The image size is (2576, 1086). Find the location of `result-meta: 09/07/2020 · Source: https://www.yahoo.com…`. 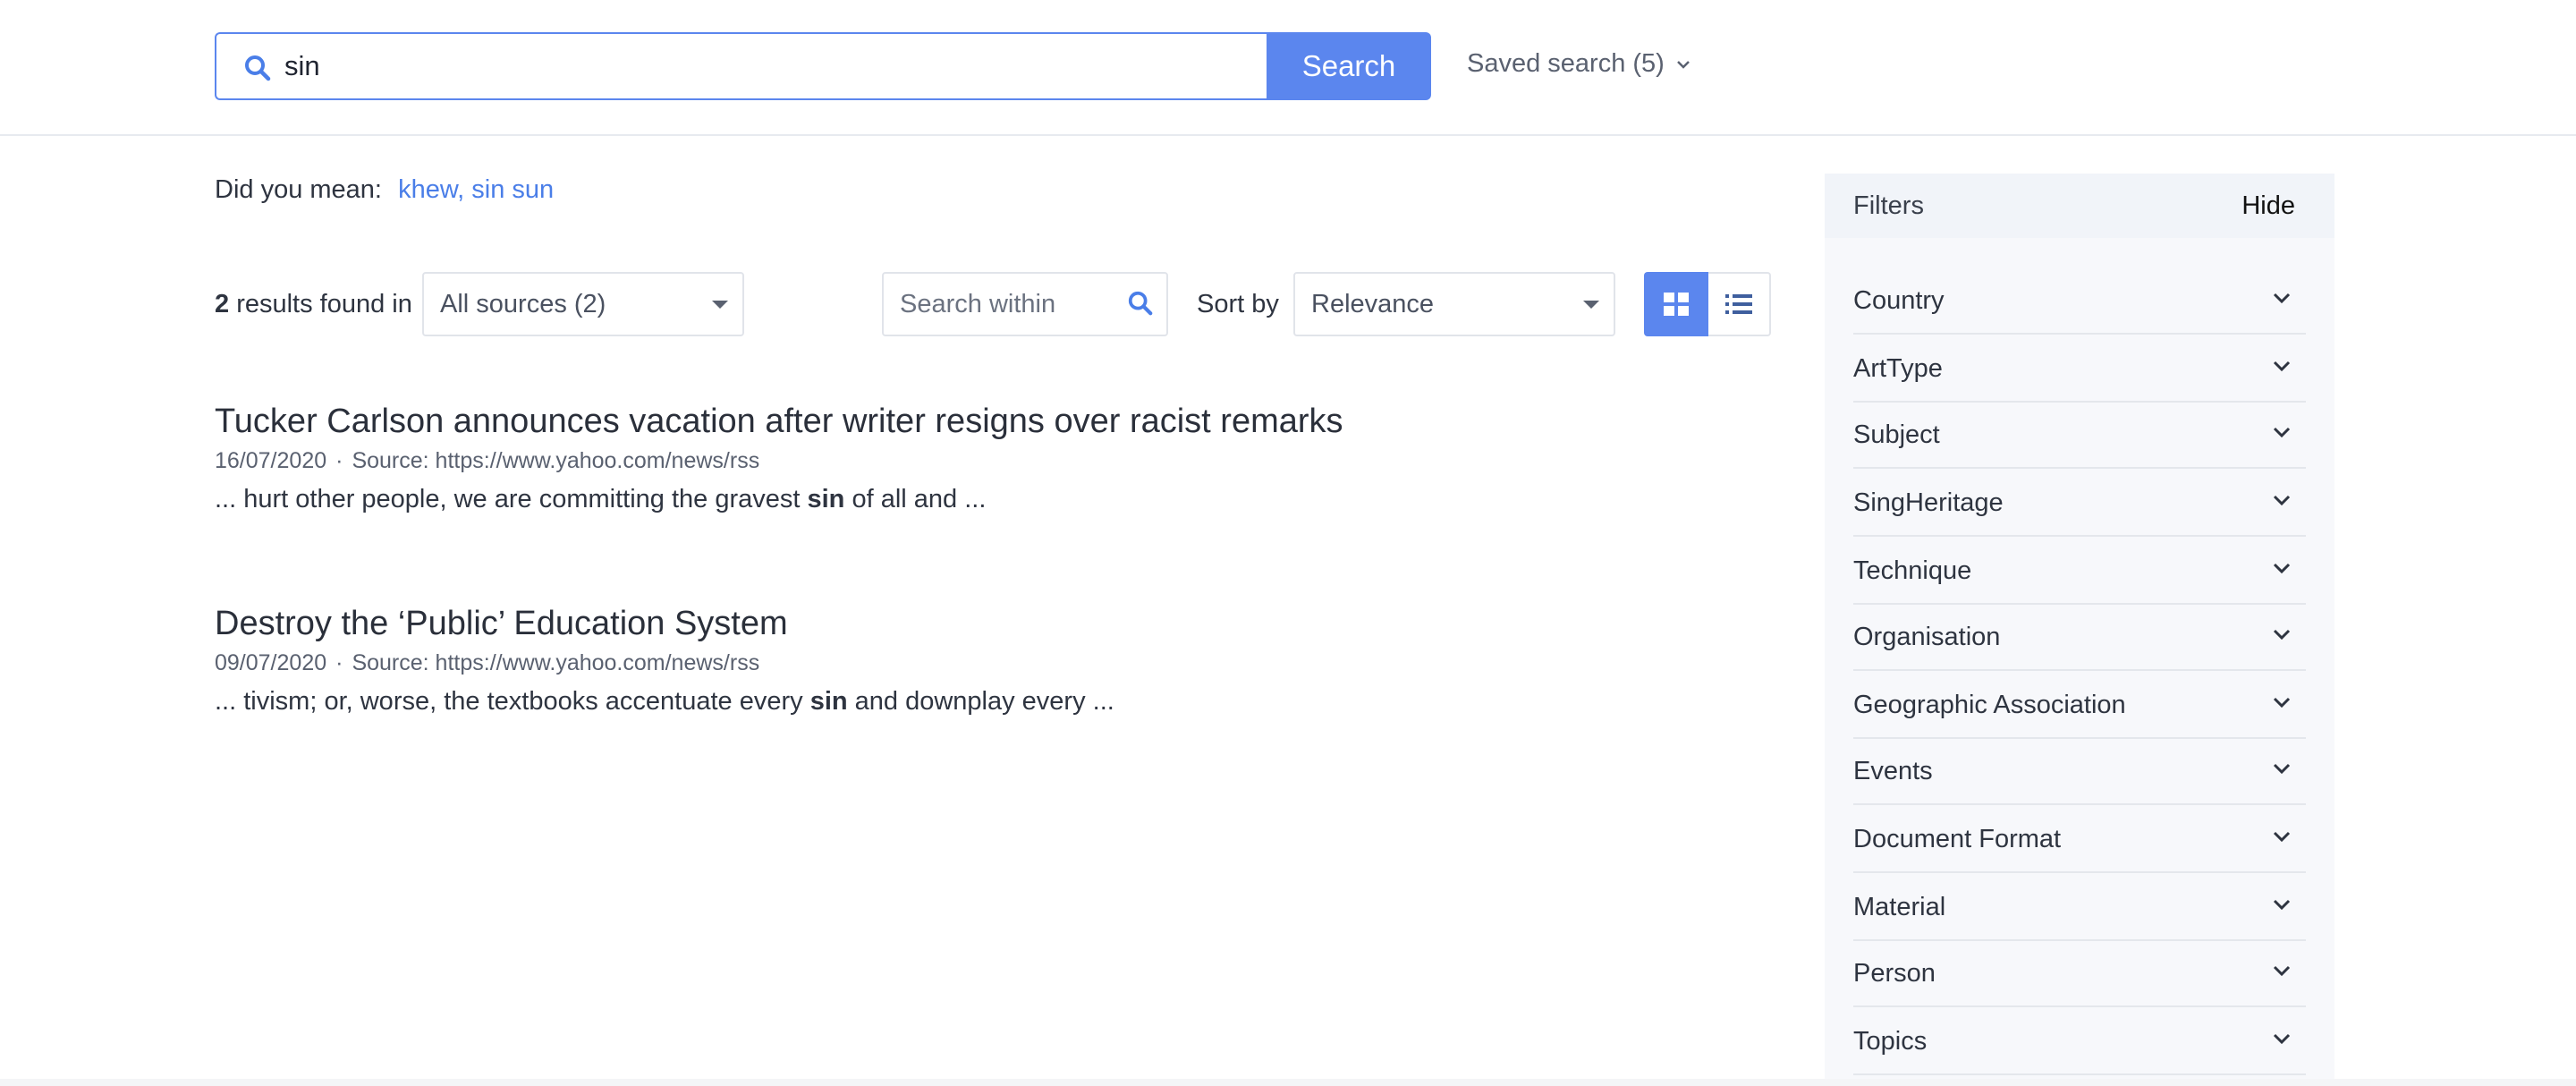

result-meta: 09/07/2020 · Source: https://www.yahoo.com… is located at coordinates (1002, 663).